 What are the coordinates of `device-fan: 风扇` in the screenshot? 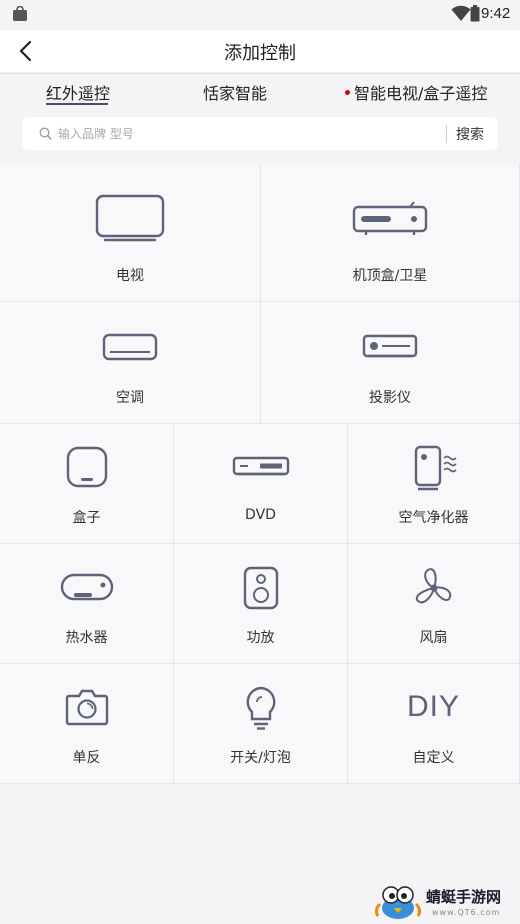 It's located at (434, 604).